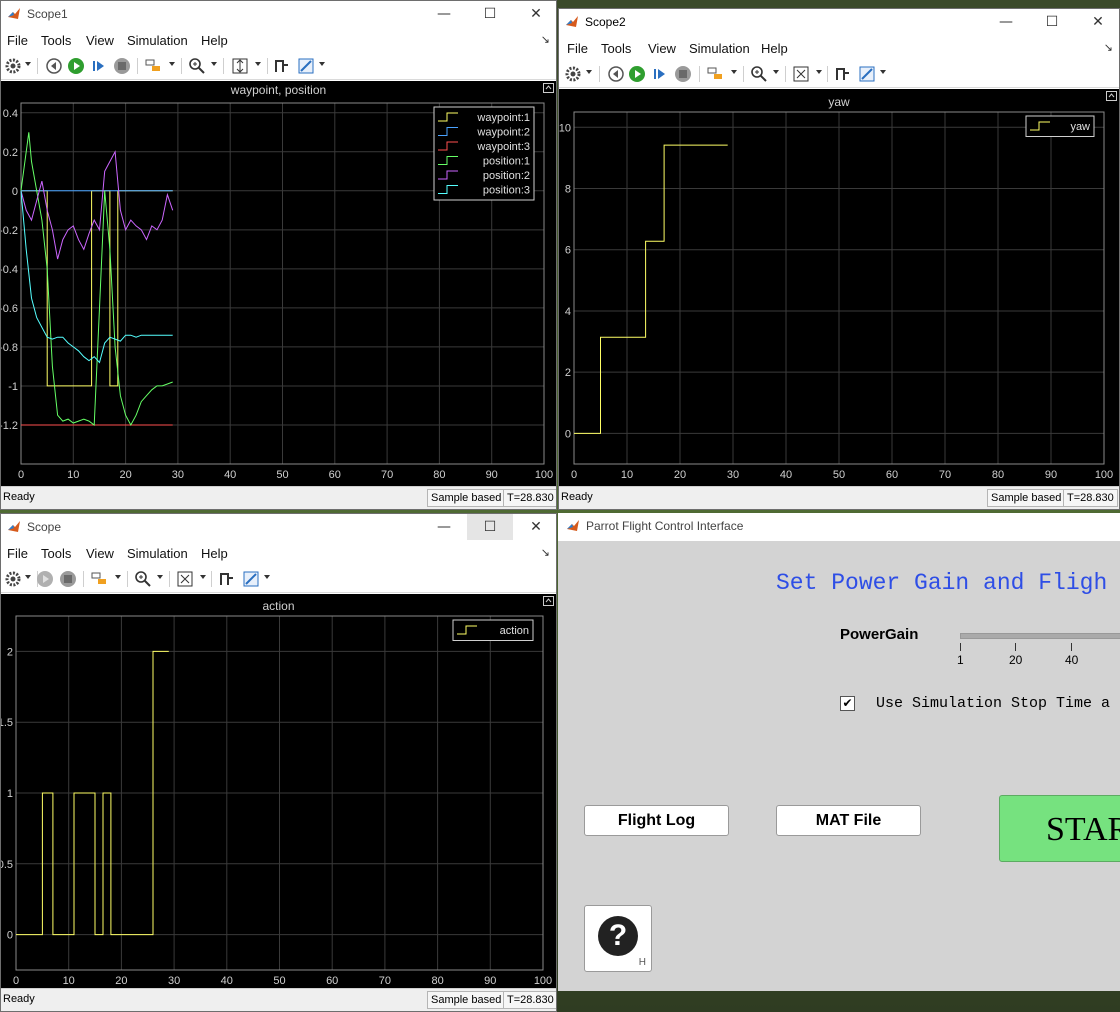 This screenshot has height=1012, width=1120. Describe the element at coordinates (568, 251) in the screenshot. I see `y-tick-label: 6` at that location.